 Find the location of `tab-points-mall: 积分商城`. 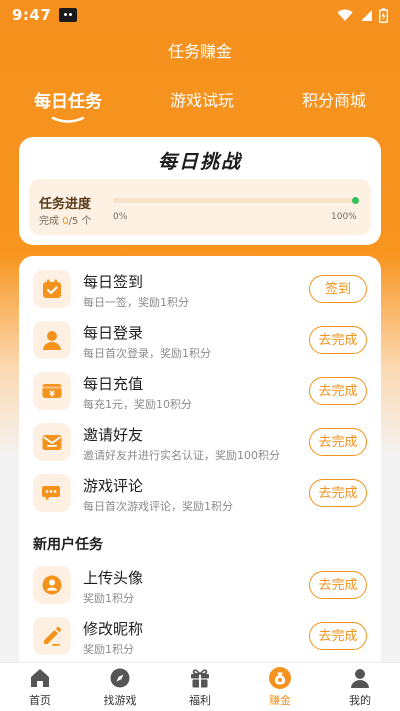

tab-points-mall: 积分商城 is located at coordinates (334, 99).